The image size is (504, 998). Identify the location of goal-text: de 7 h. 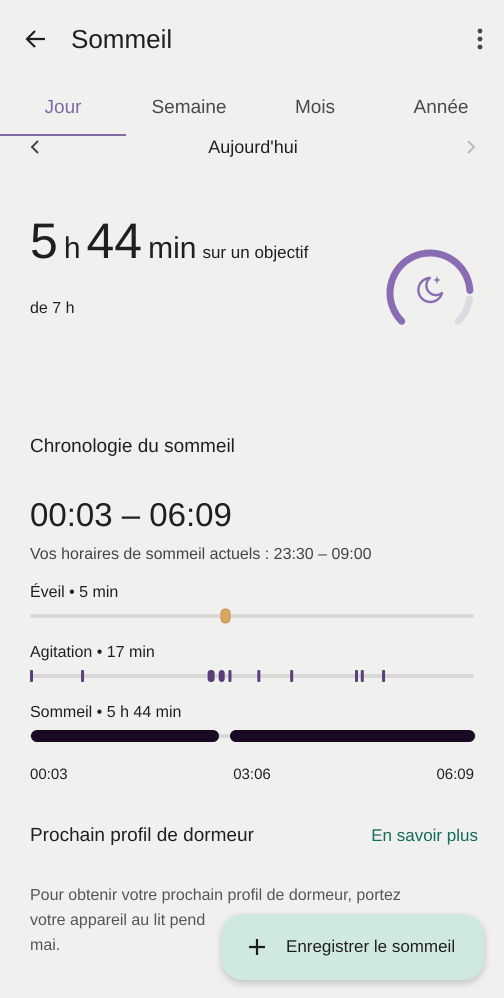
(53, 309).